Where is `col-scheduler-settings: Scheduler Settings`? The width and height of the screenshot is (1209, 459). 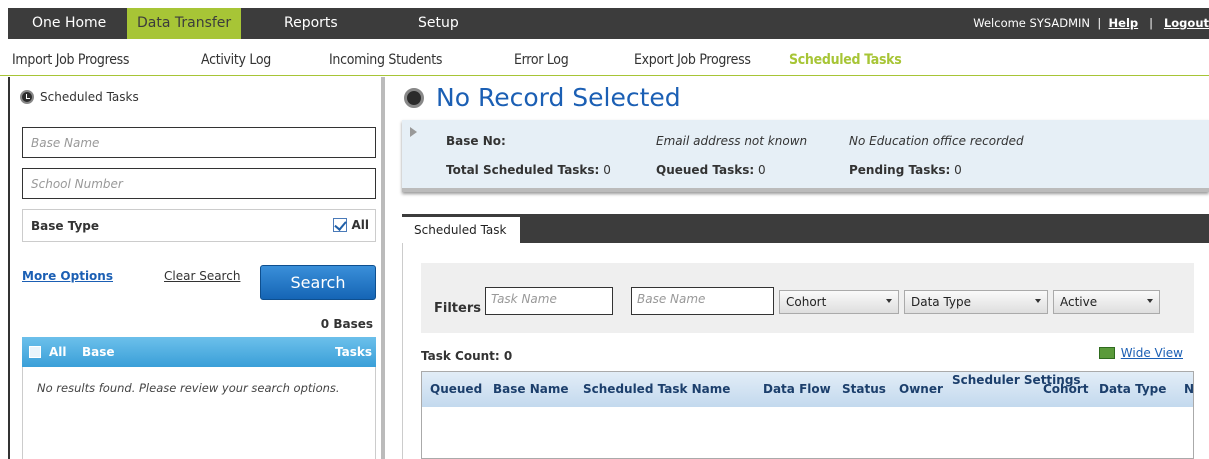
col-scheduler-settings: Scheduler Settings is located at coordinates (1016, 380).